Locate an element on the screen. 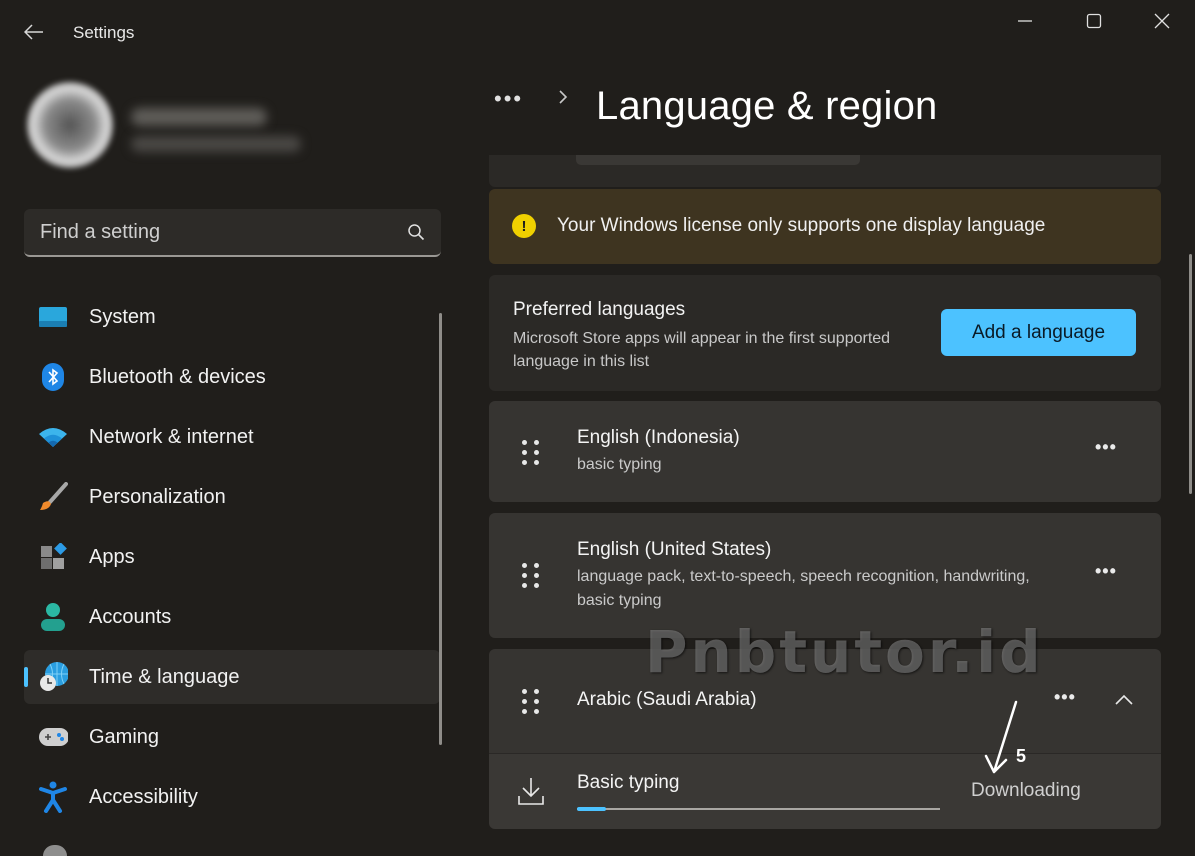 The image size is (1195, 856). preferred-languages-title: Preferred languages is located at coordinates (599, 309).